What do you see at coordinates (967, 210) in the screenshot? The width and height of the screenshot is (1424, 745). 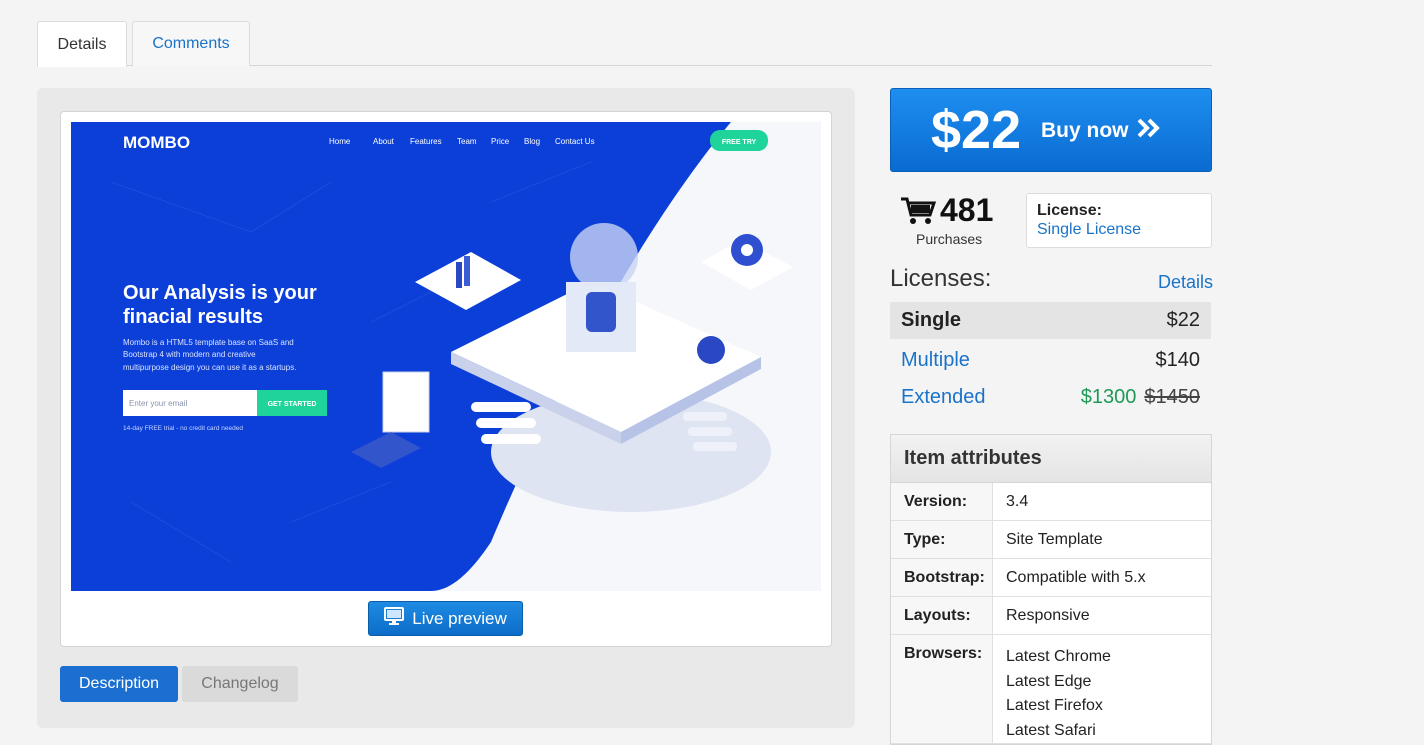 I see `purchase-count: 481` at bounding box center [967, 210].